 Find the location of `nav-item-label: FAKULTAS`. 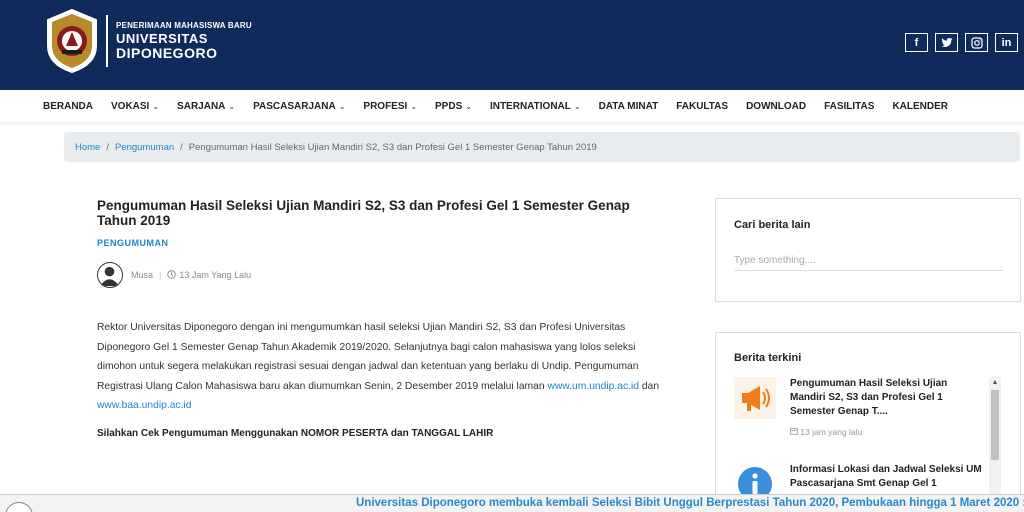

nav-item-label: FAKULTAS is located at coordinates (702, 106).